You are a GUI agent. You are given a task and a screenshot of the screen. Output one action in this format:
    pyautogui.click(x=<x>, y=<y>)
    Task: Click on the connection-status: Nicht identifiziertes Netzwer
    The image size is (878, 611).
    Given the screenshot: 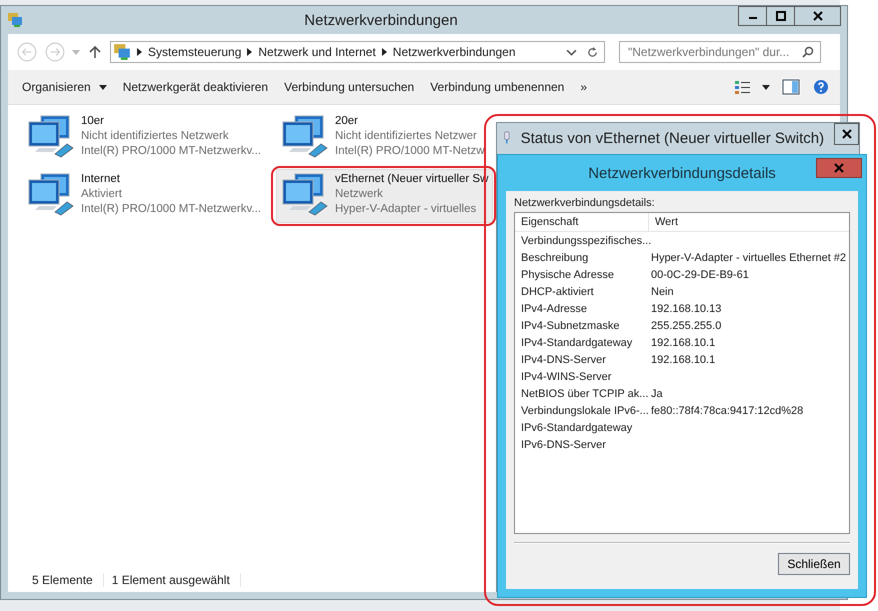 What is the action you would take?
    pyautogui.click(x=406, y=136)
    